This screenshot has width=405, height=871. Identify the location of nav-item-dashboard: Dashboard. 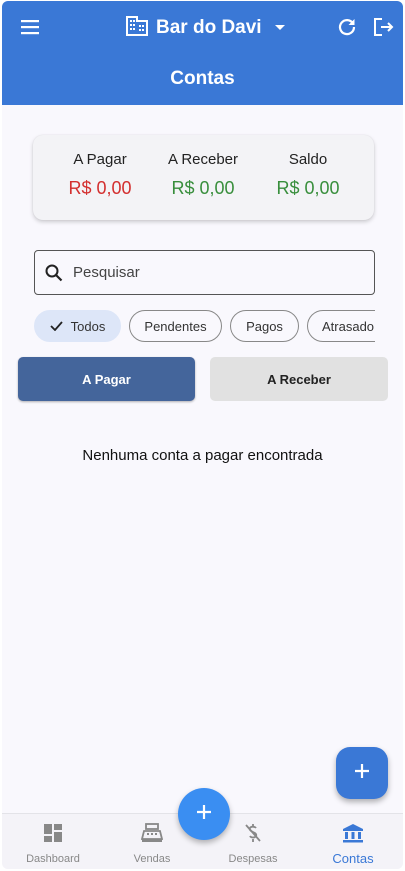
(53, 843).